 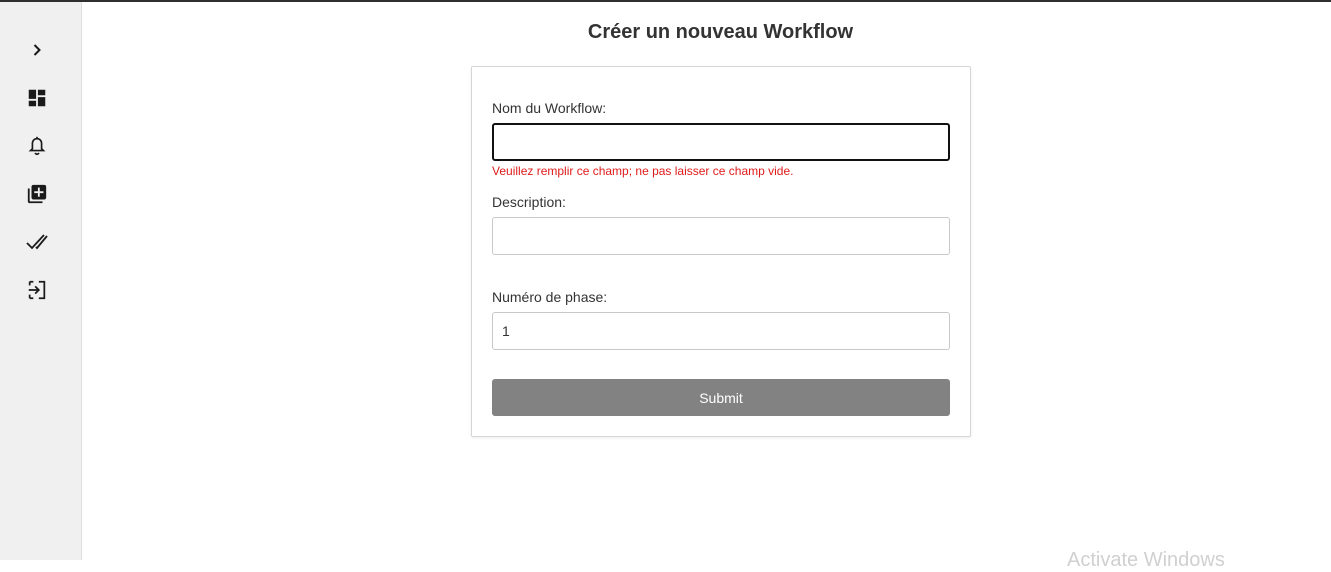 What do you see at coordinates (721, 142) in the screenshot?
I see `workflow-name-input` at bounding box center [721, 142].